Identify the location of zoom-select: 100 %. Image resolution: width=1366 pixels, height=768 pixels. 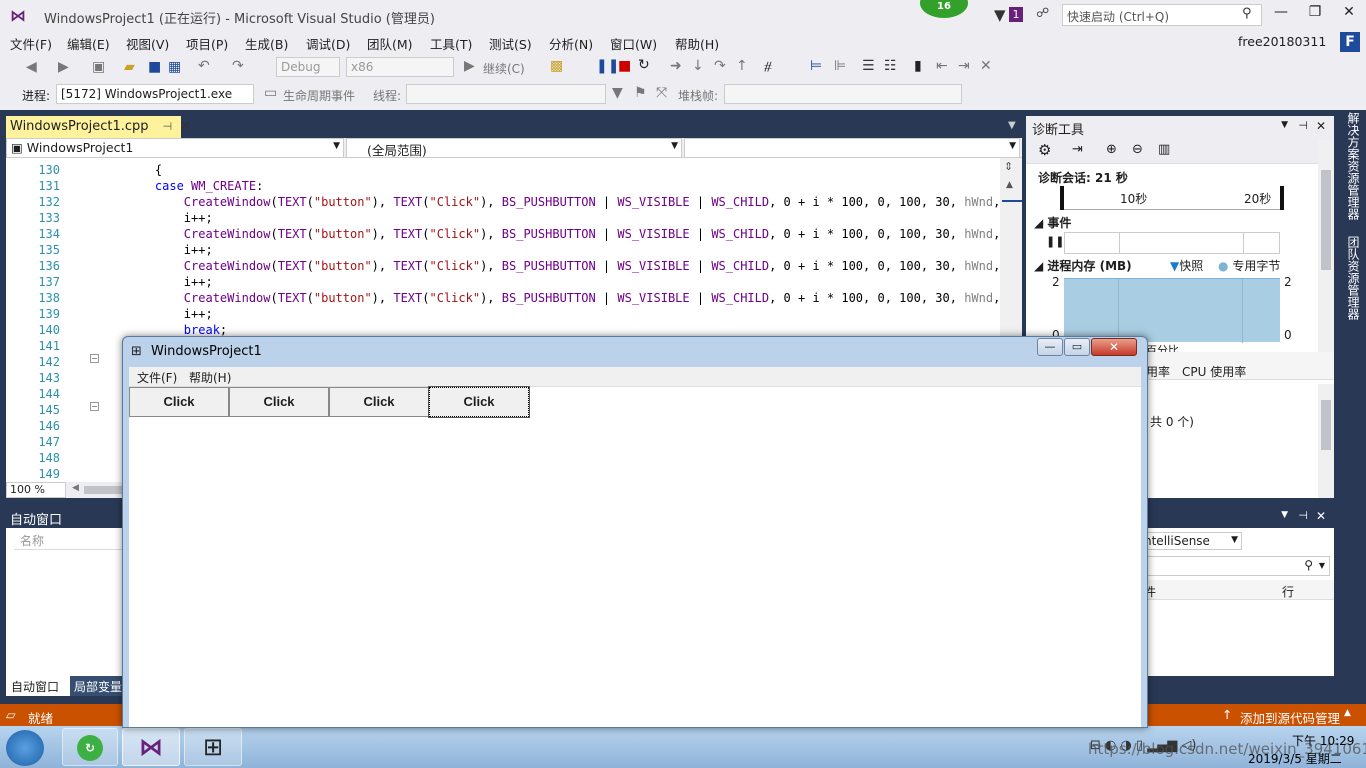
(36, 490).